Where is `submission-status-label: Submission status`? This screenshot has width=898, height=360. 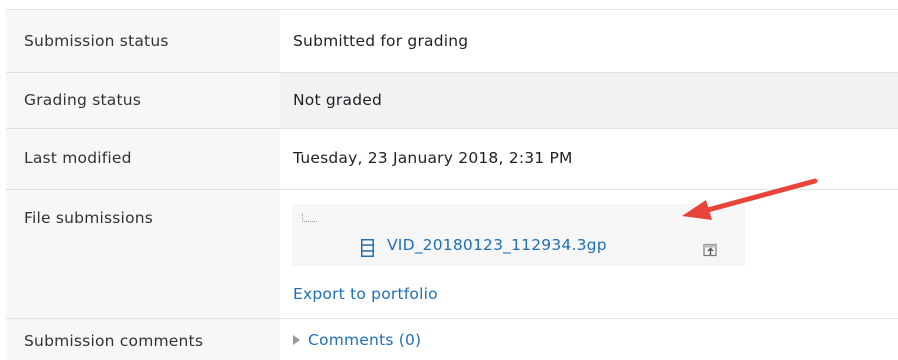
submission-status-label: Submission status is located at coordinates (96, 41).